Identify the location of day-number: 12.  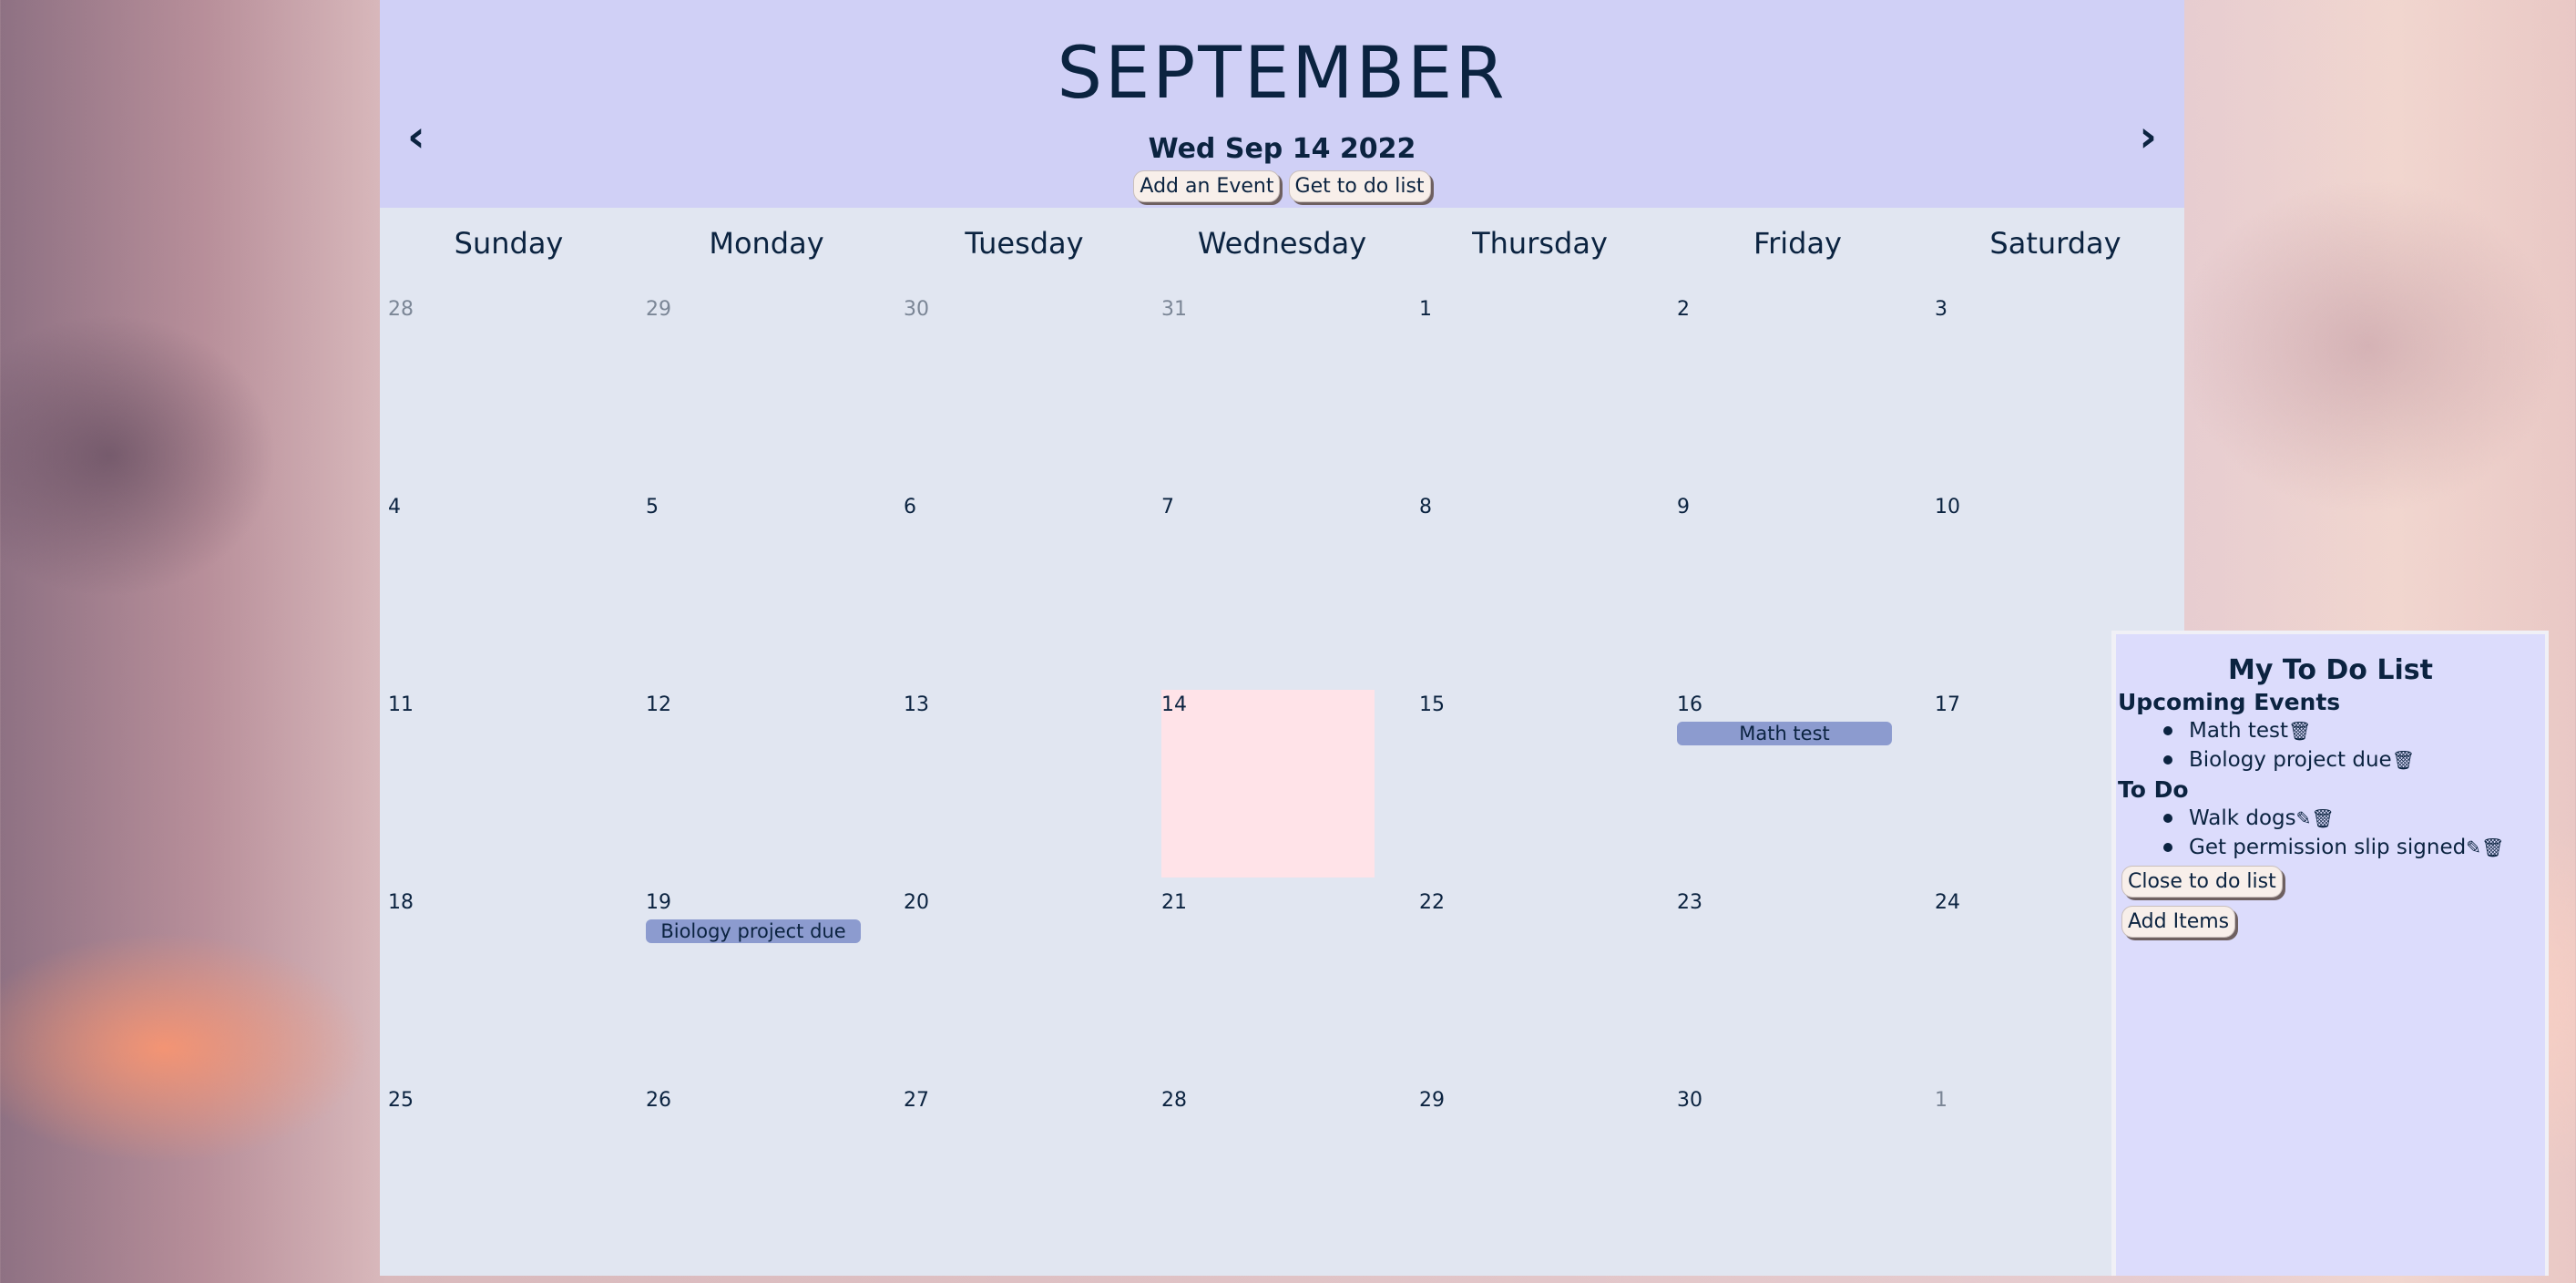
(658, 705).